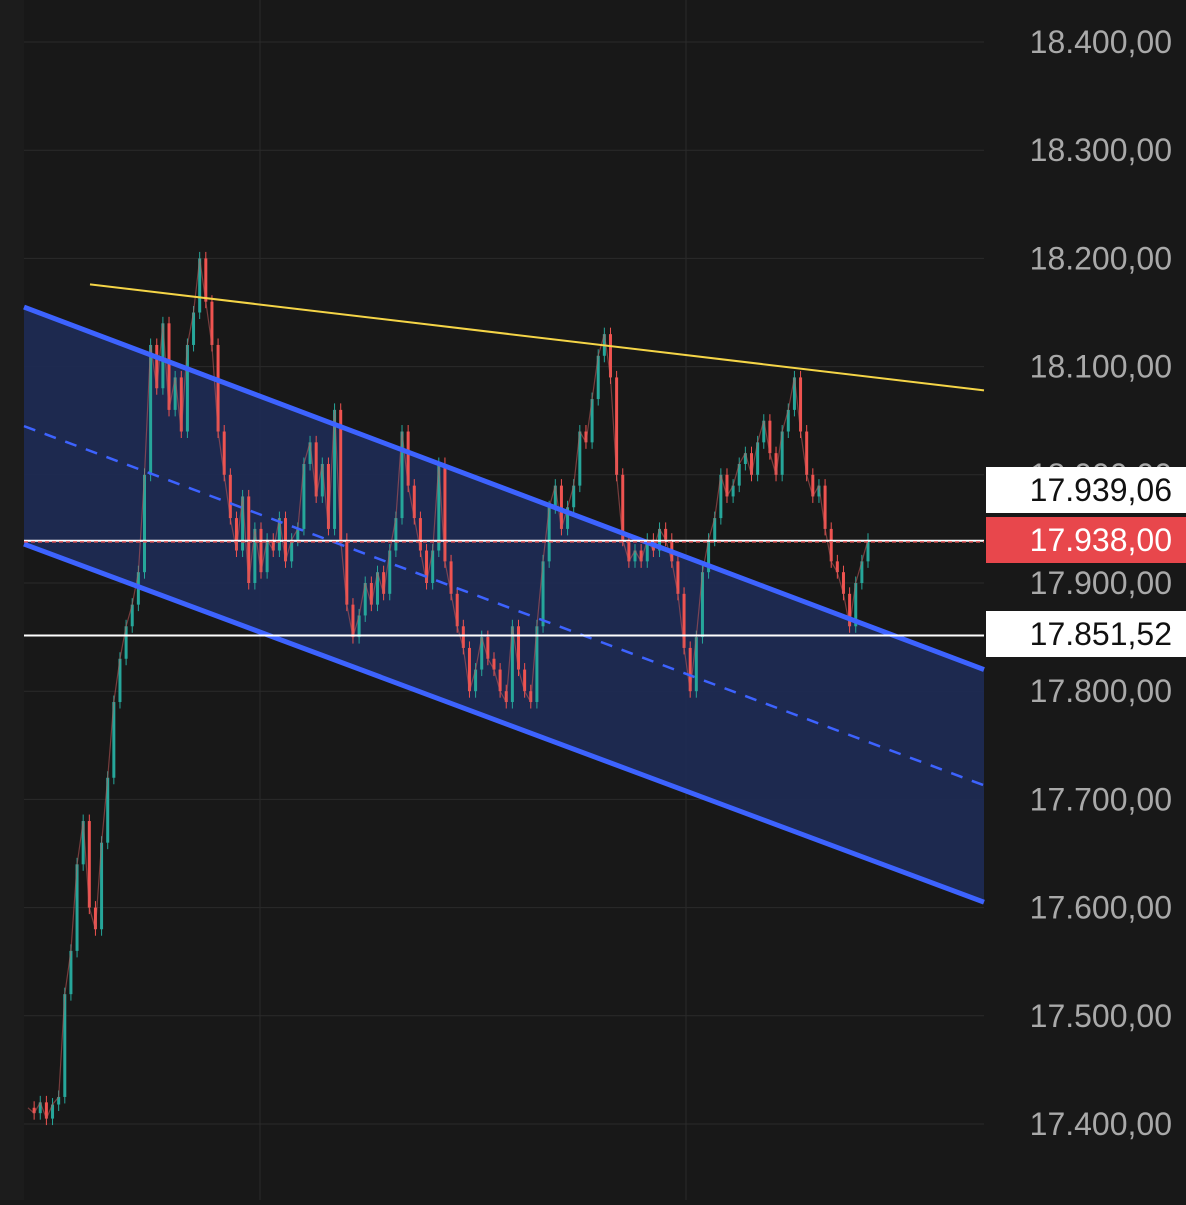 The height and width of the screenshot is (1205, 1186). Describe the element at coordinates (1101, 490) in the screenshot. I see `price-label-text: 17.939,06` at that location.